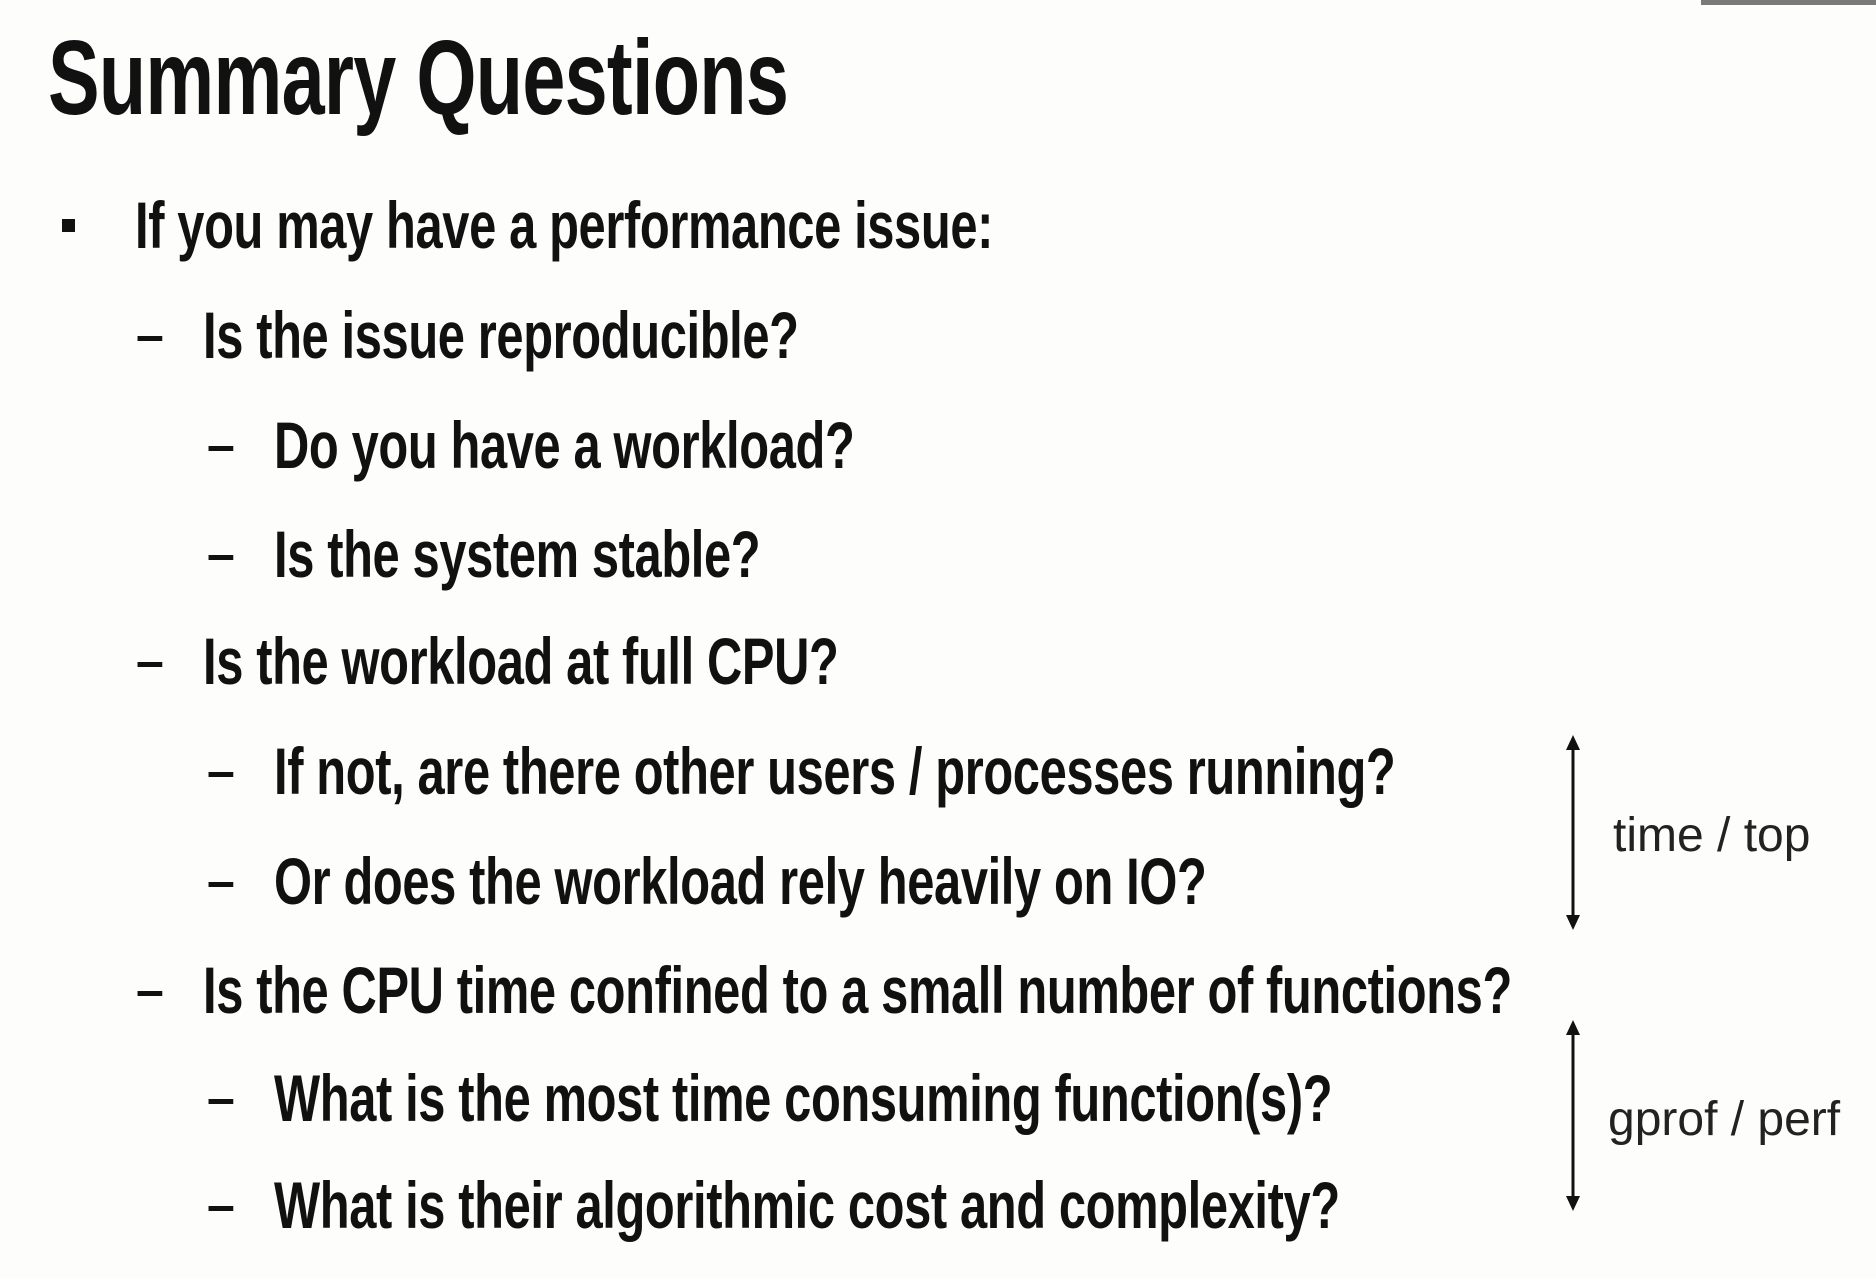  I want to click on annotation-gprof-perf: gprof / perf, so click(1724, 1119).